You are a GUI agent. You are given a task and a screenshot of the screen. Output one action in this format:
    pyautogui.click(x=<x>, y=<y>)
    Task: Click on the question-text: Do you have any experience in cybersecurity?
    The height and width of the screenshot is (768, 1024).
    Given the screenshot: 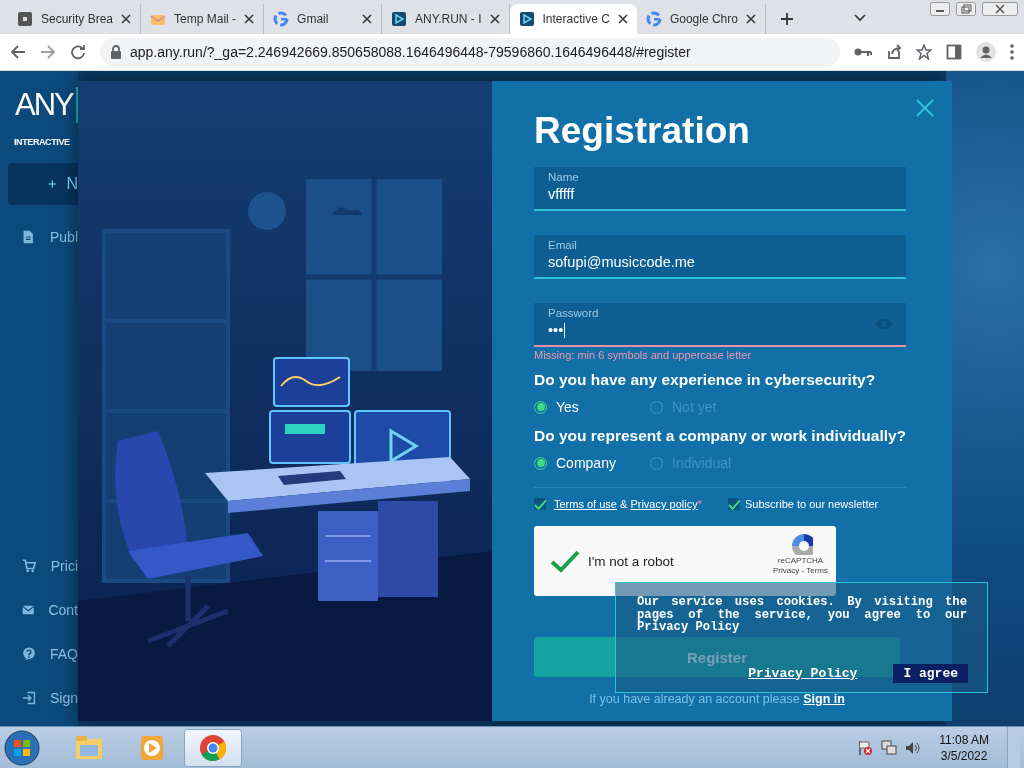 What is the action you would take?
    pyautogui.click(x=705, y=380)
    